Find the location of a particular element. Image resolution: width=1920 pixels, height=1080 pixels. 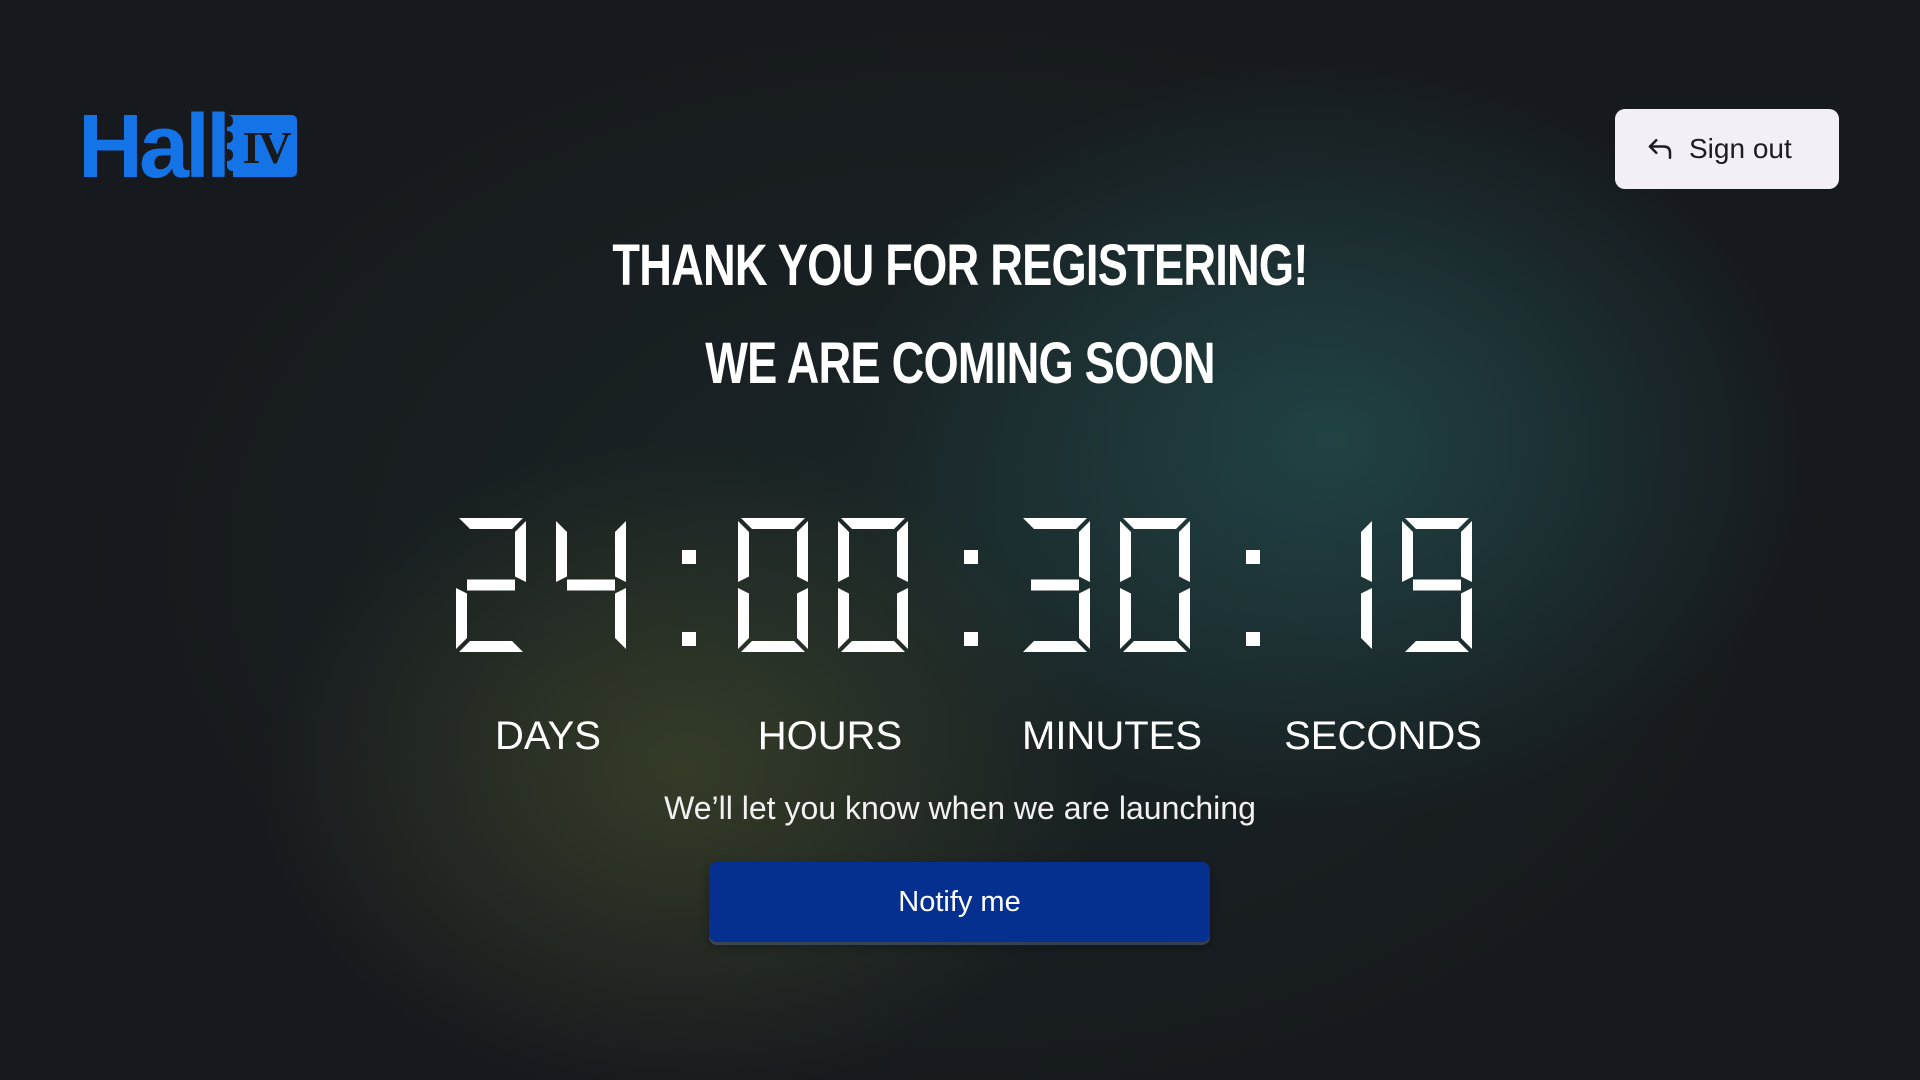

notify-me-label: Notify me is located at coordinates (959, 901).